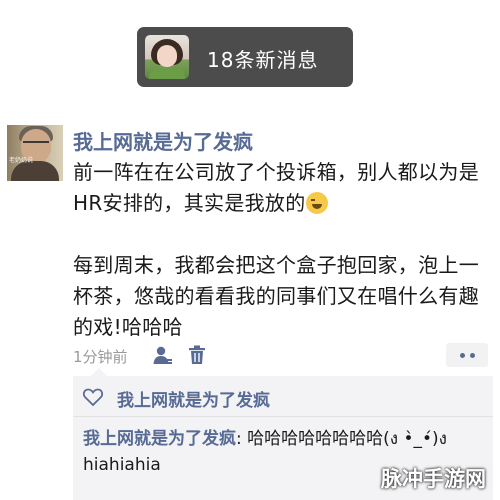 Image resolution: width=500 pixels, height=500 pixels. What do you see at coordinates (467, 355) in the screenshot?
I see `more-icon` at bounding box center [467, 355].